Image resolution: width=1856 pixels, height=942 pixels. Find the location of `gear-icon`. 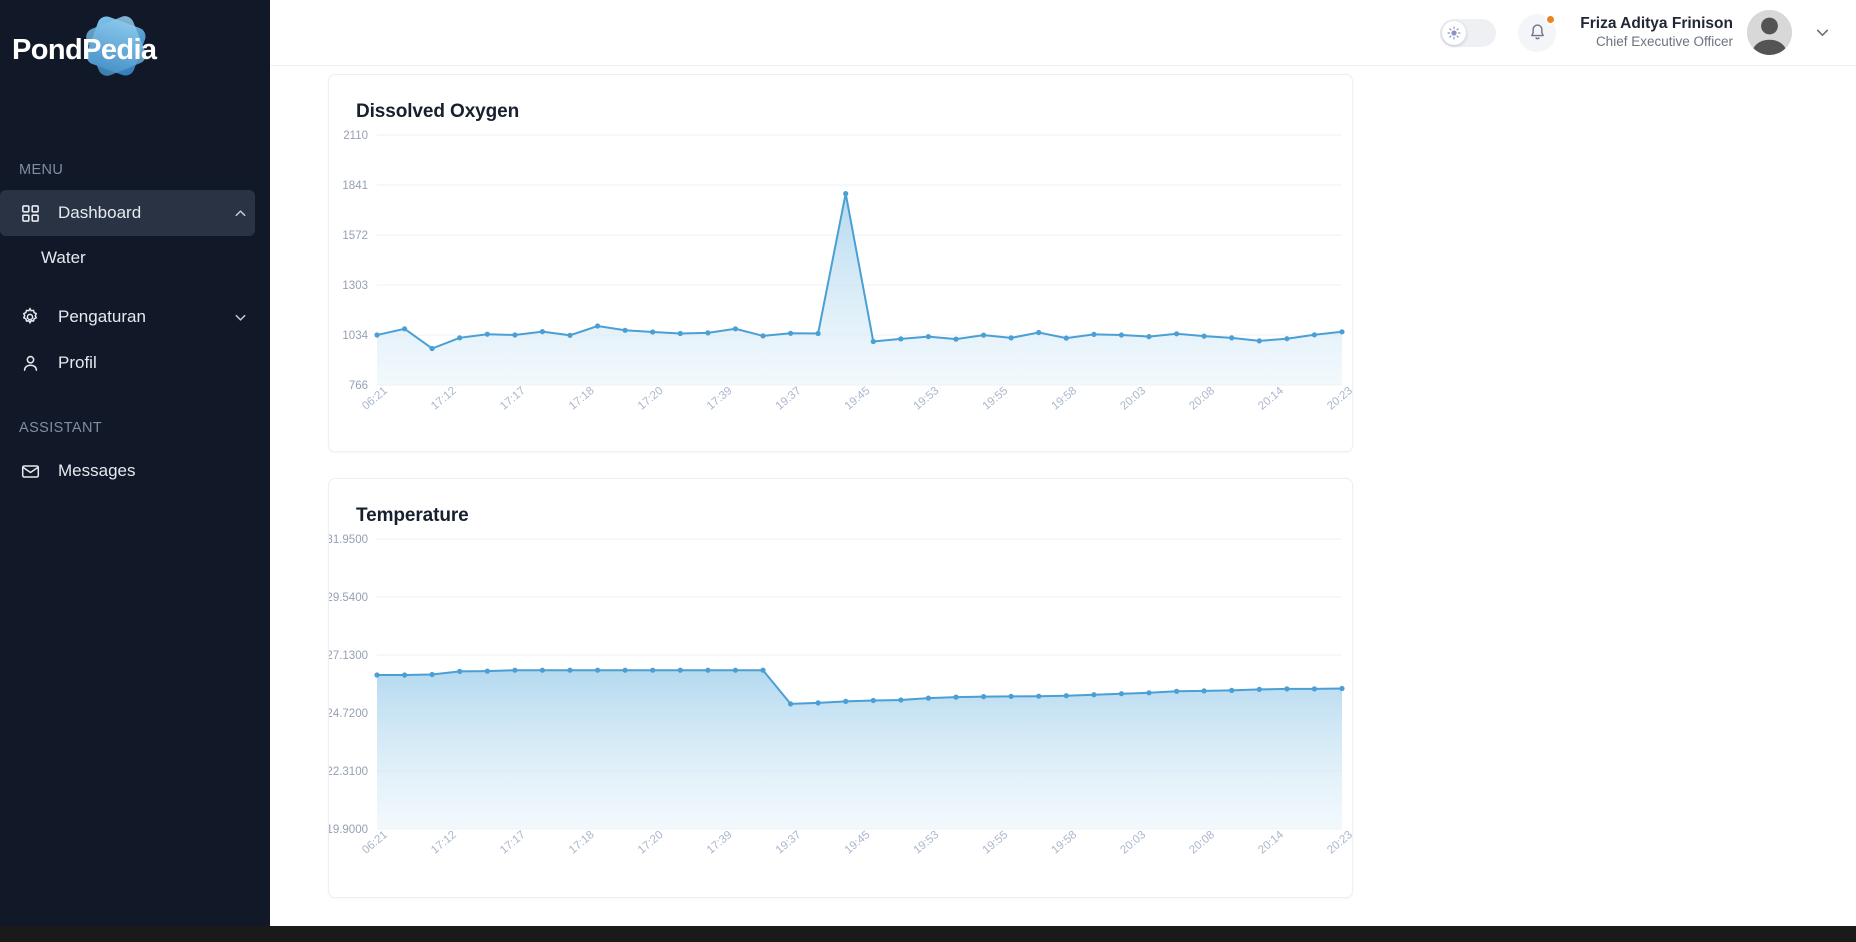

gear-icon is located at coordinates (30, 317).